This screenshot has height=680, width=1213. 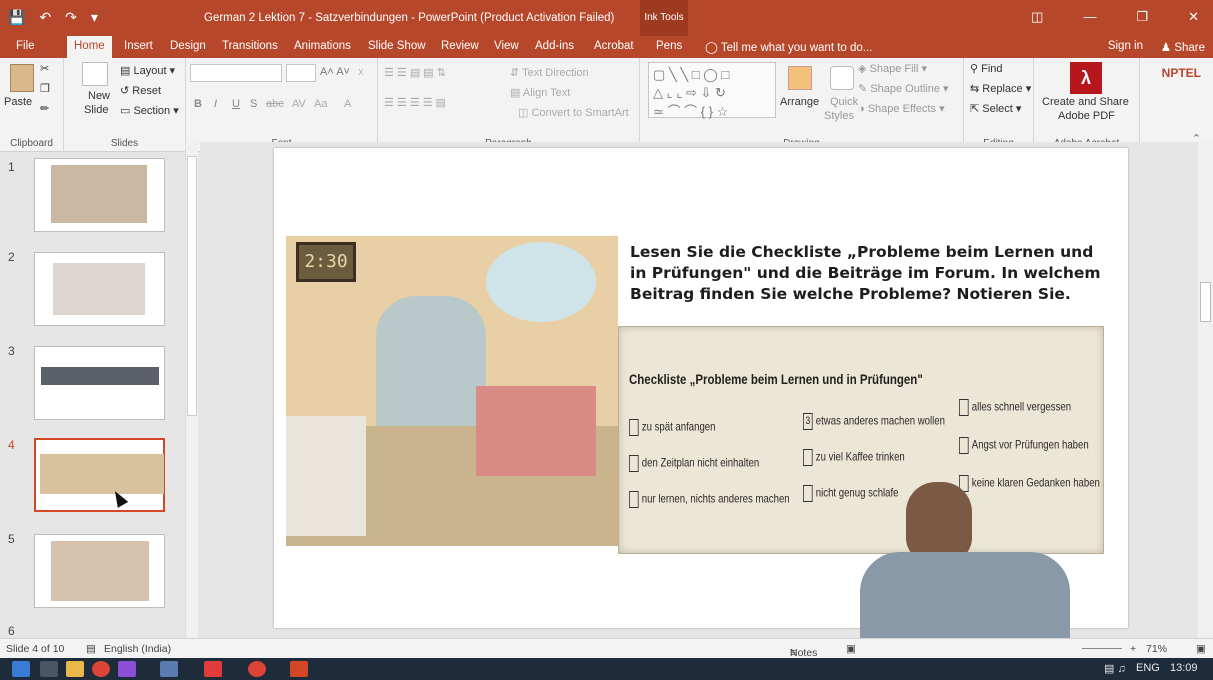 What do you see at coordinates (397, 46) in the screenshot?
I see `tab-slide-show: Slide Show` at bounding box center [397, 46].